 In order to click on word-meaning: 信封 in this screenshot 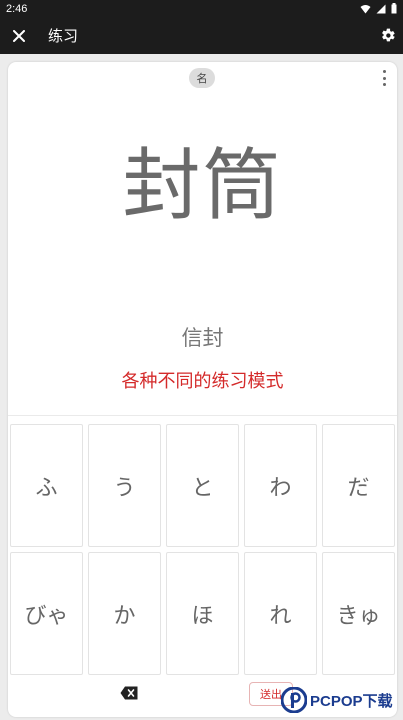, I will do `click(202, 338)`.